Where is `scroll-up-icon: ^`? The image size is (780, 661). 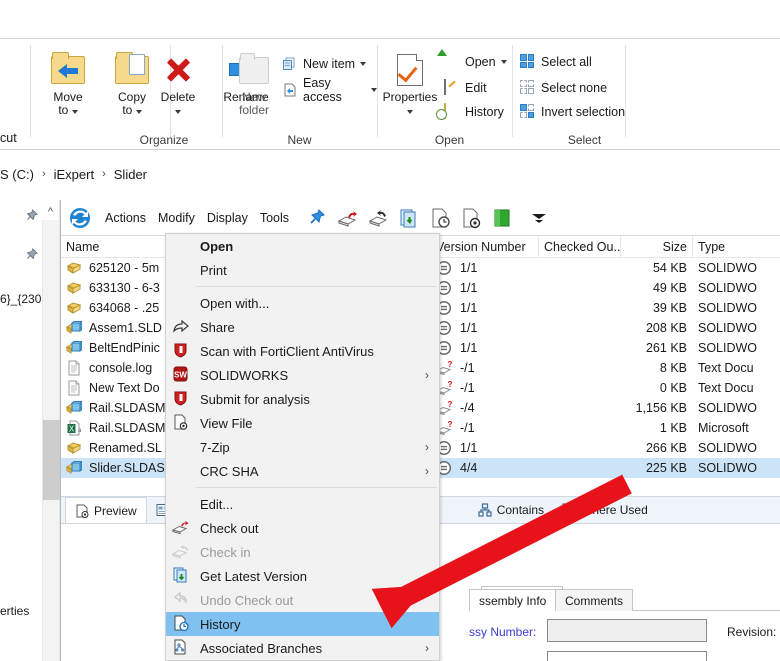 scroll-up-icon: ^ is located at coordinates (50, 212).